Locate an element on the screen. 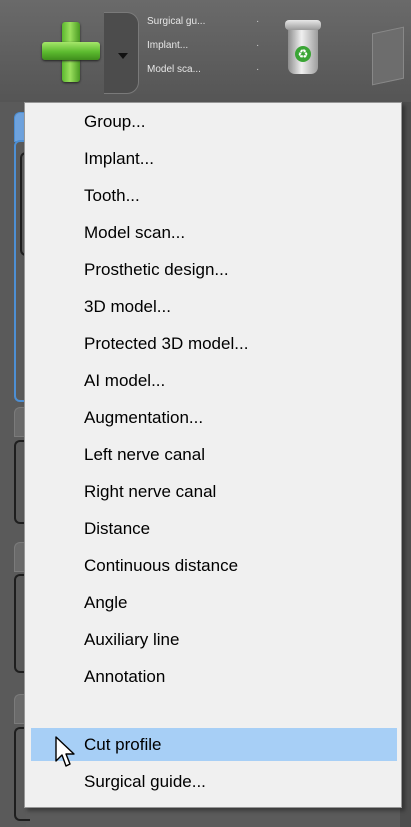  menu-item-angle: Angle is located at coordinates (214, 602).